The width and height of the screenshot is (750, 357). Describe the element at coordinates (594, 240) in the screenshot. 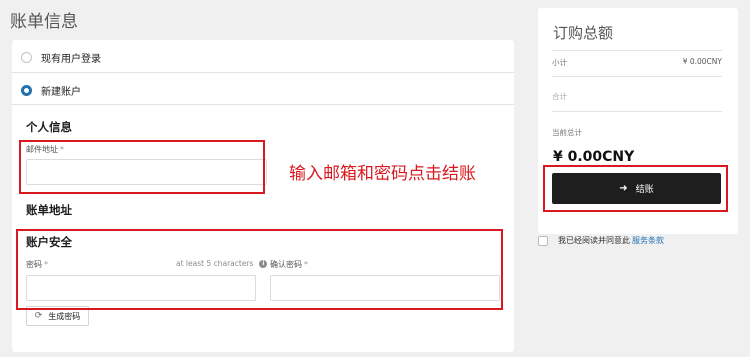

I see `terms-text: 我已经阅读并同意此` at that location.